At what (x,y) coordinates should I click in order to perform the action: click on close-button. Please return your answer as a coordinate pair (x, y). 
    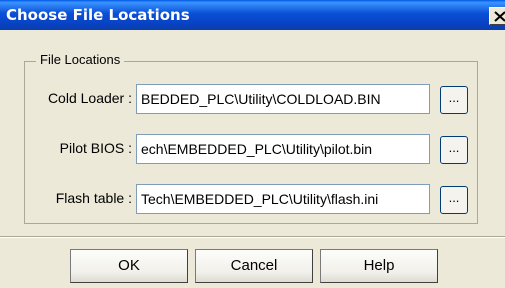
    Looking at the image, I should click on (497, 16).